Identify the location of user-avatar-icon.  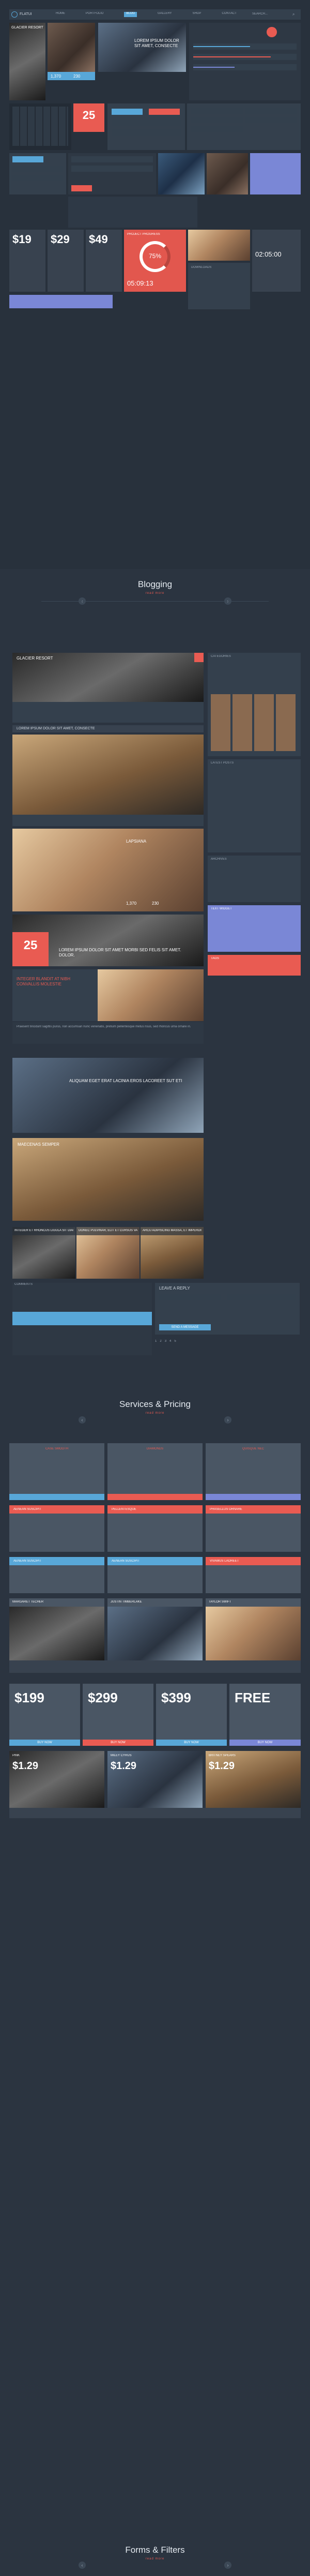
(272, 32).